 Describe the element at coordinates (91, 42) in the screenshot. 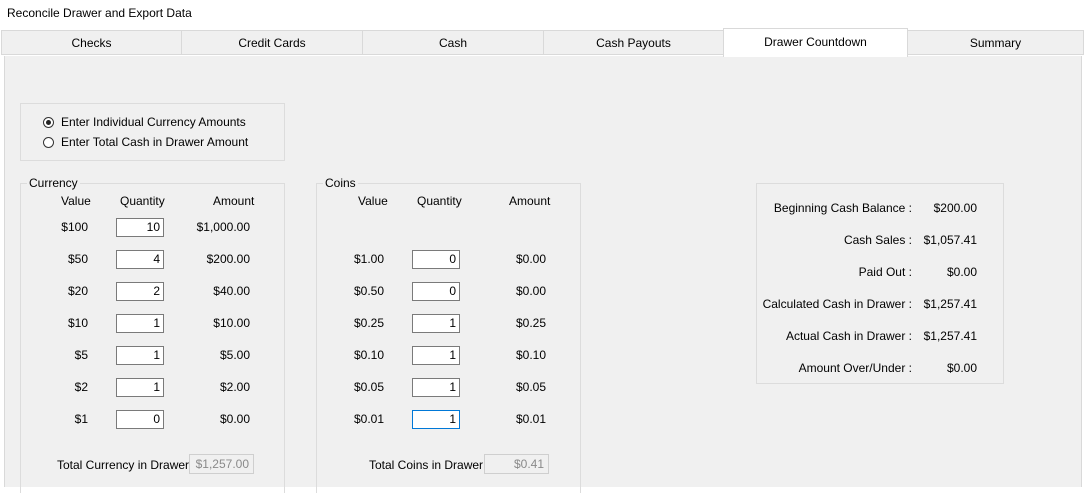

I see `tab-checks: Checks` at that location.